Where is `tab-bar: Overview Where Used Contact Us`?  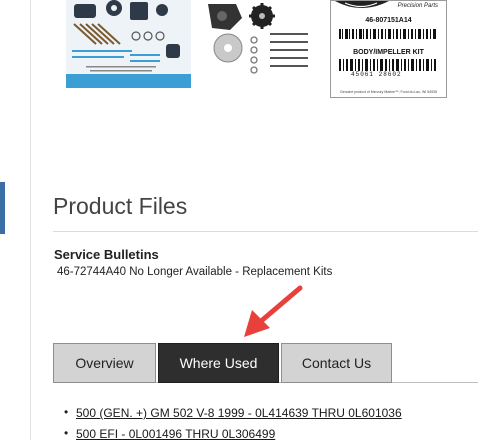 tab-bar: Overview Where Used Contact Us is located at coordinates (265, 363).